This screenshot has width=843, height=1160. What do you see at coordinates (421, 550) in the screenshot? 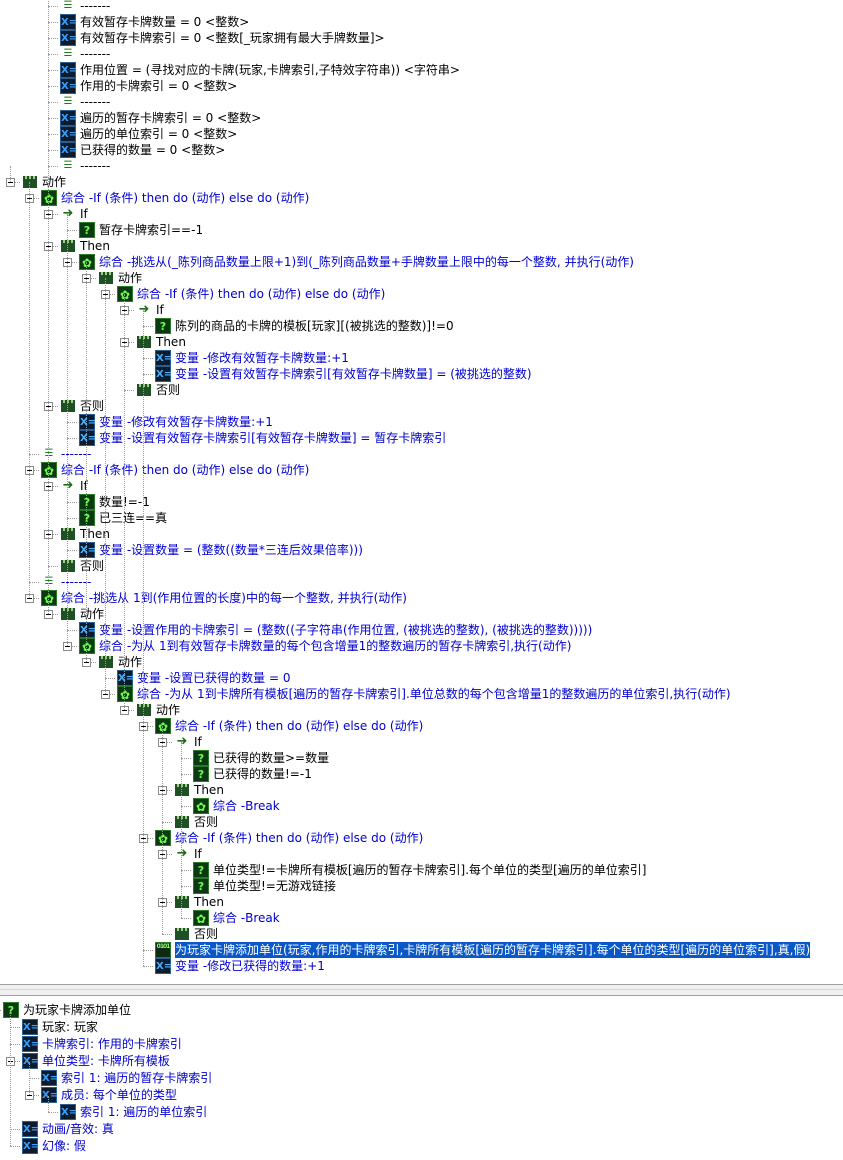
I see `tree-row: X= 变量 -设置数量 = (整数((数量*三连后效果倍率)))` at bounding box center [421, 550].